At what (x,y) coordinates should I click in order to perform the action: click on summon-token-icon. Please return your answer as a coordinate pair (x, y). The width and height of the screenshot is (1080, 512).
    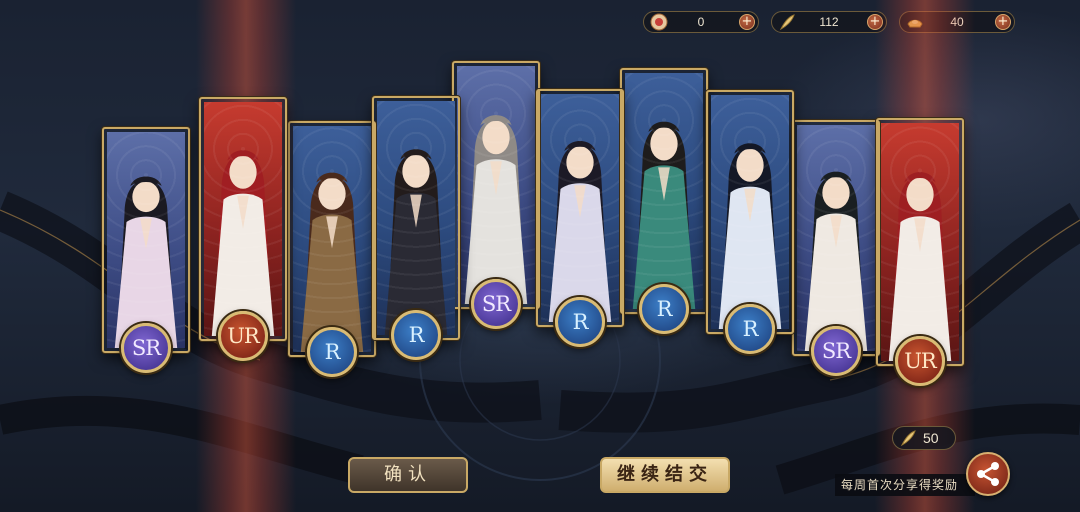
    Looking at the image, I should click on (659, 22).